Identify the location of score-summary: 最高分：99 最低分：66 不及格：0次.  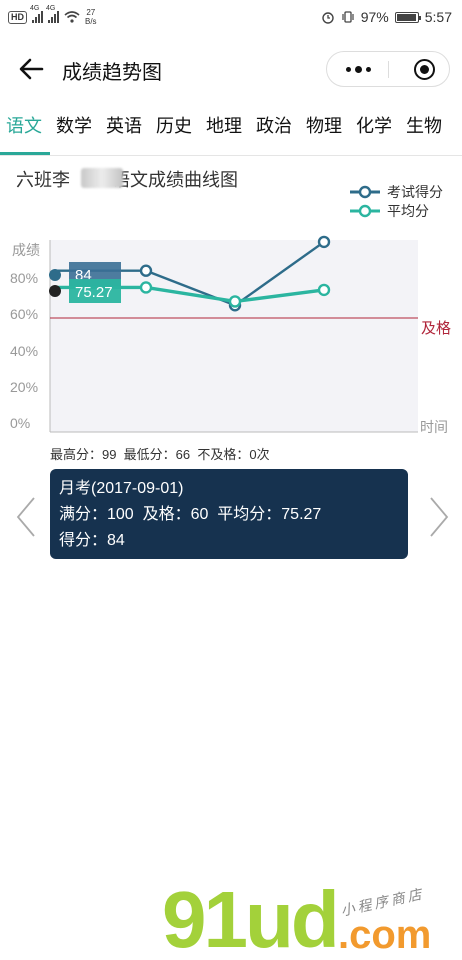
(160, 454).